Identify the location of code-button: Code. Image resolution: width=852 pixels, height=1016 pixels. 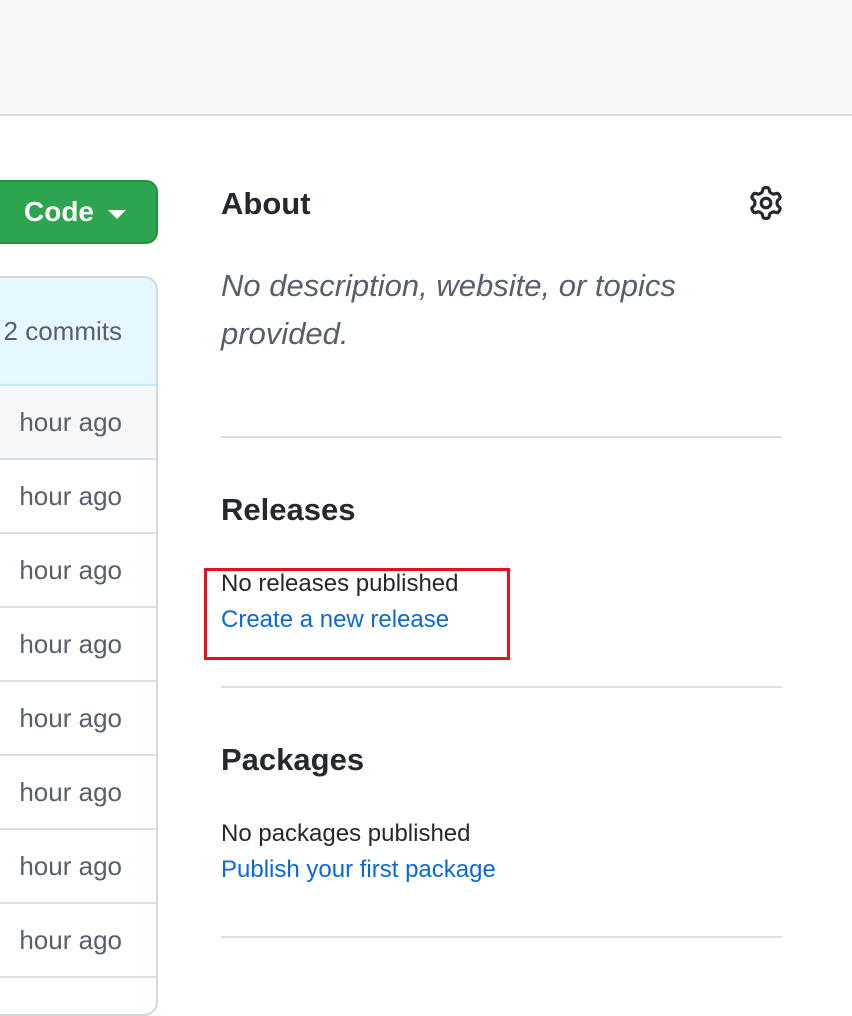
(79, 212).